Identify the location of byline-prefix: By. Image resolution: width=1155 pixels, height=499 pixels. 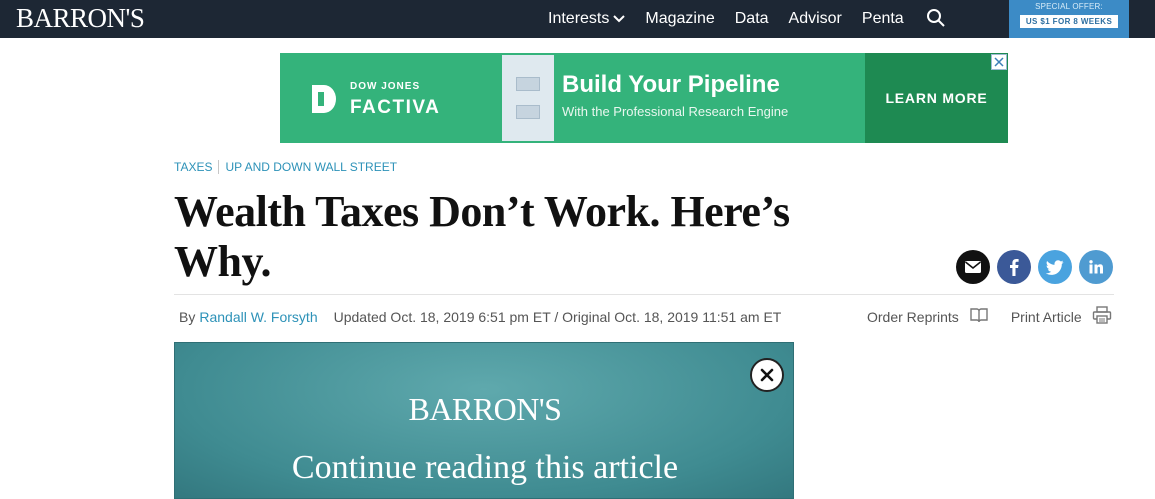
(187, 317).